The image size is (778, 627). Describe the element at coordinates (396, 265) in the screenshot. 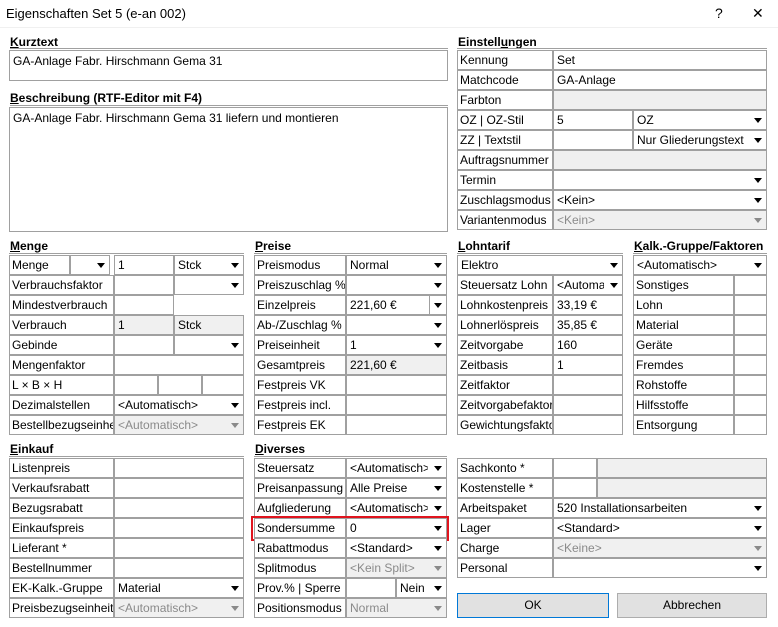

I see `preismodus-select: Normal` at that location.